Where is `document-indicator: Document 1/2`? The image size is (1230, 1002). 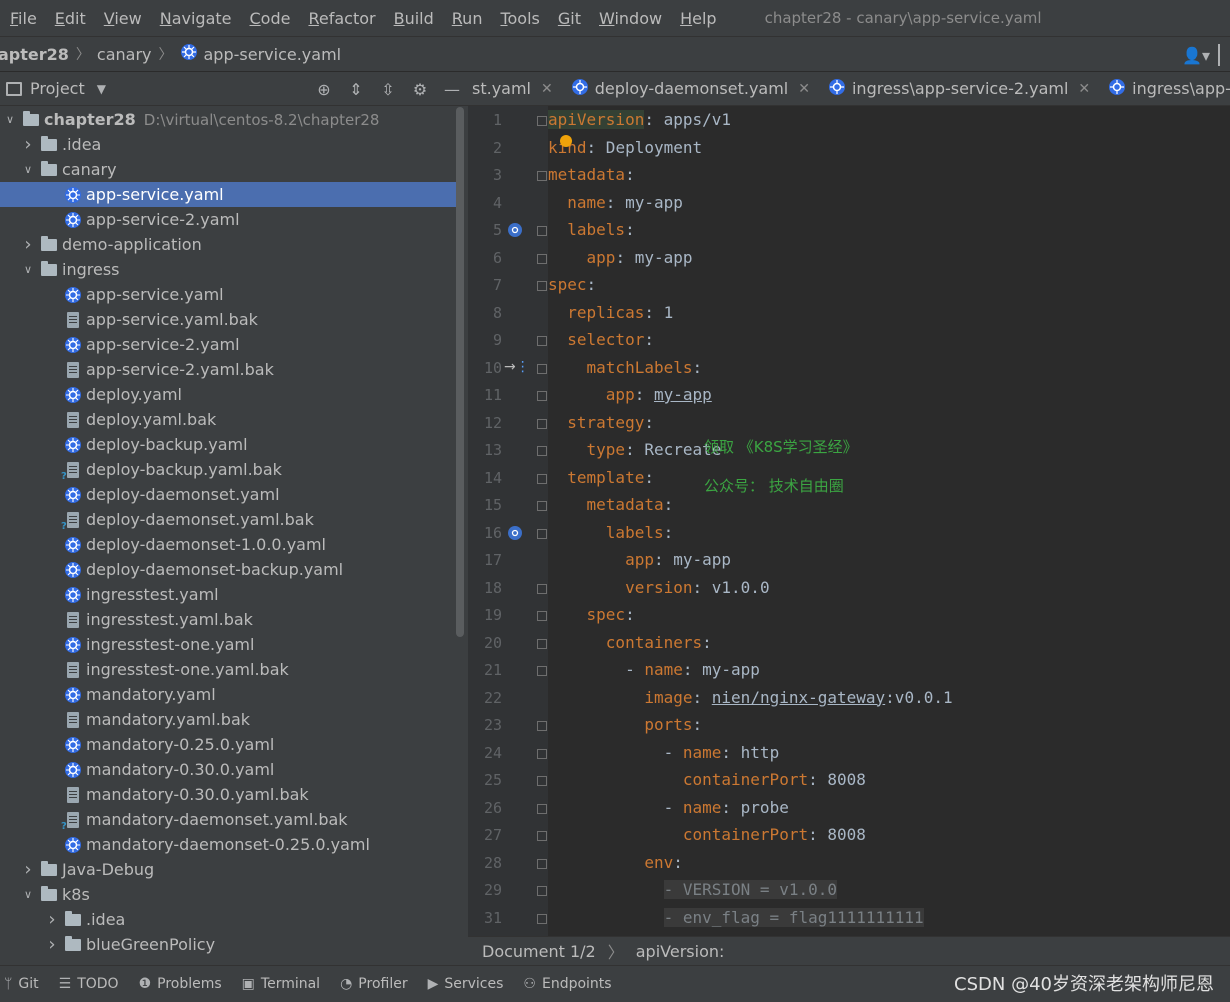 document-indicator: Document 1/2 is located at coordinates (539, 951).